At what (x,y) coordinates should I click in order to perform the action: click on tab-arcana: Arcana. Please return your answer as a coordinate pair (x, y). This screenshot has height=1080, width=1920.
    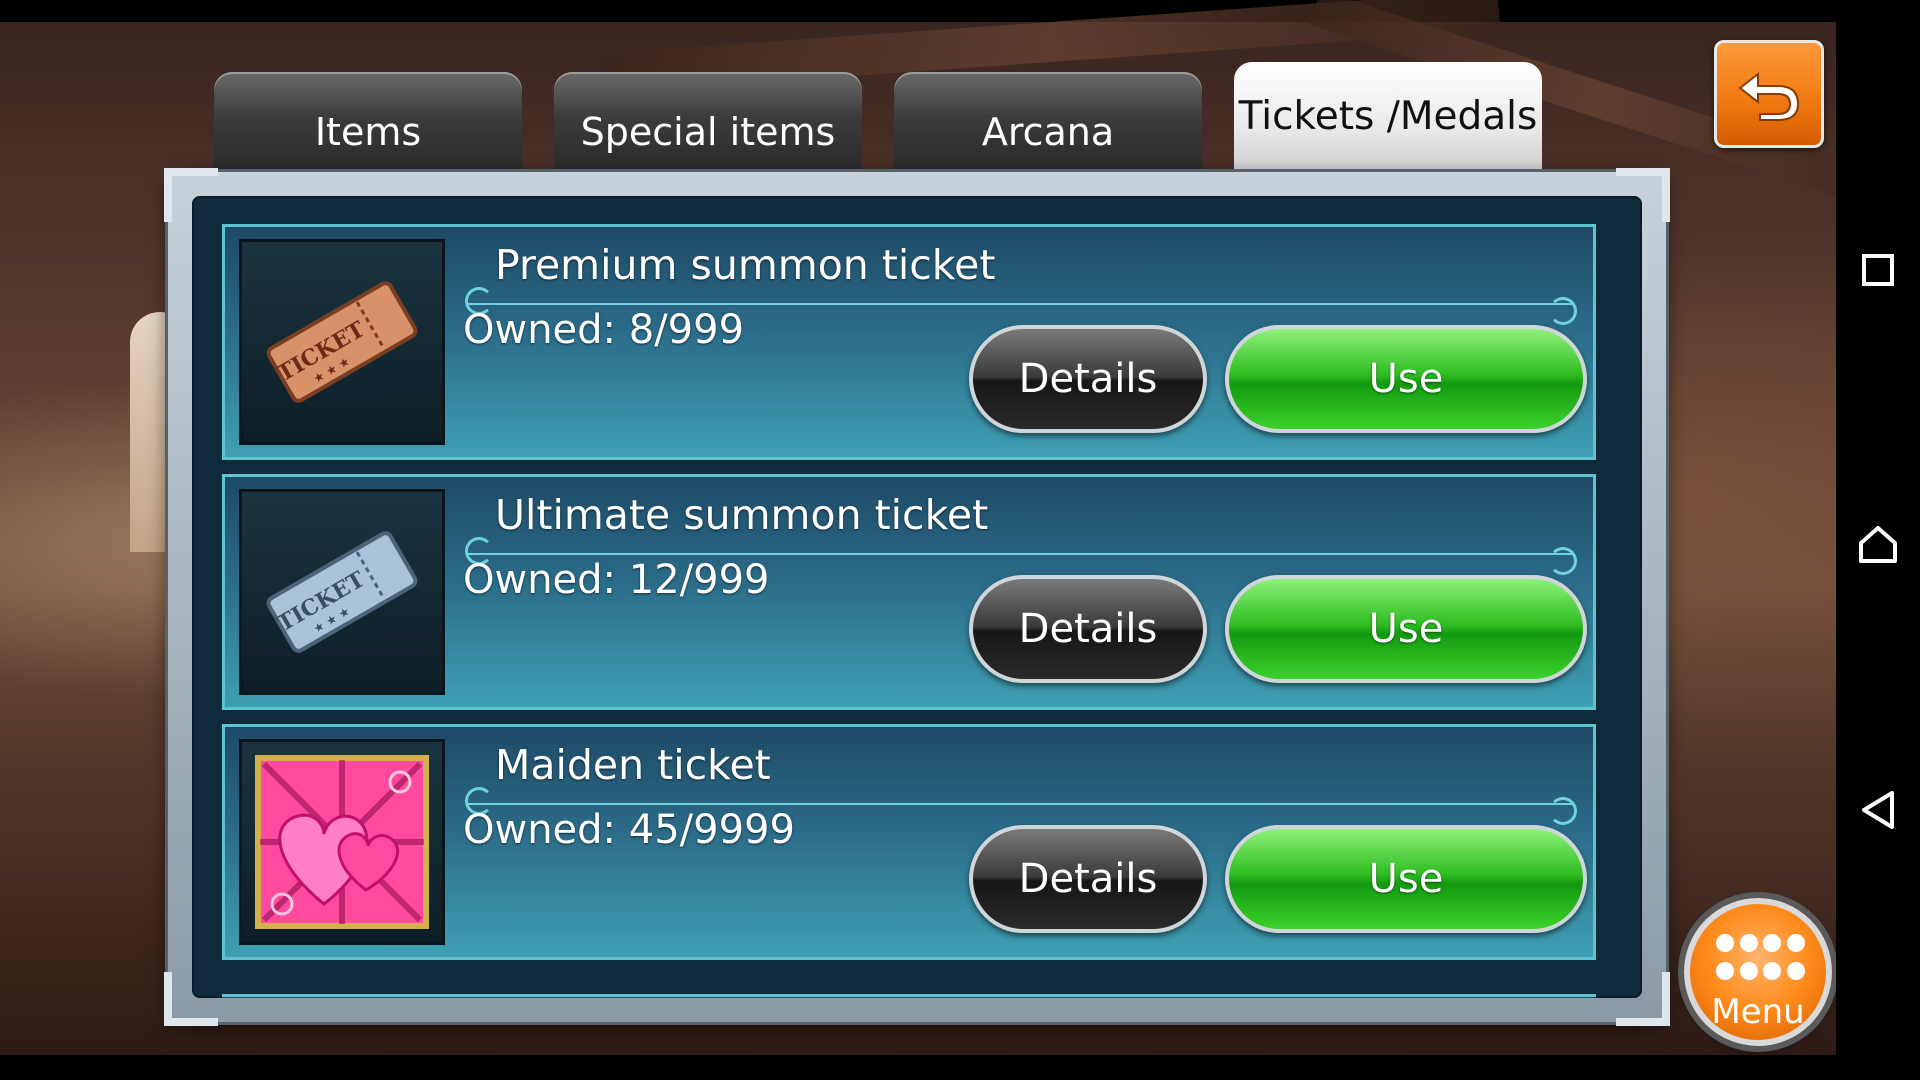
    Looking at the image, I should click on (1048, 122).